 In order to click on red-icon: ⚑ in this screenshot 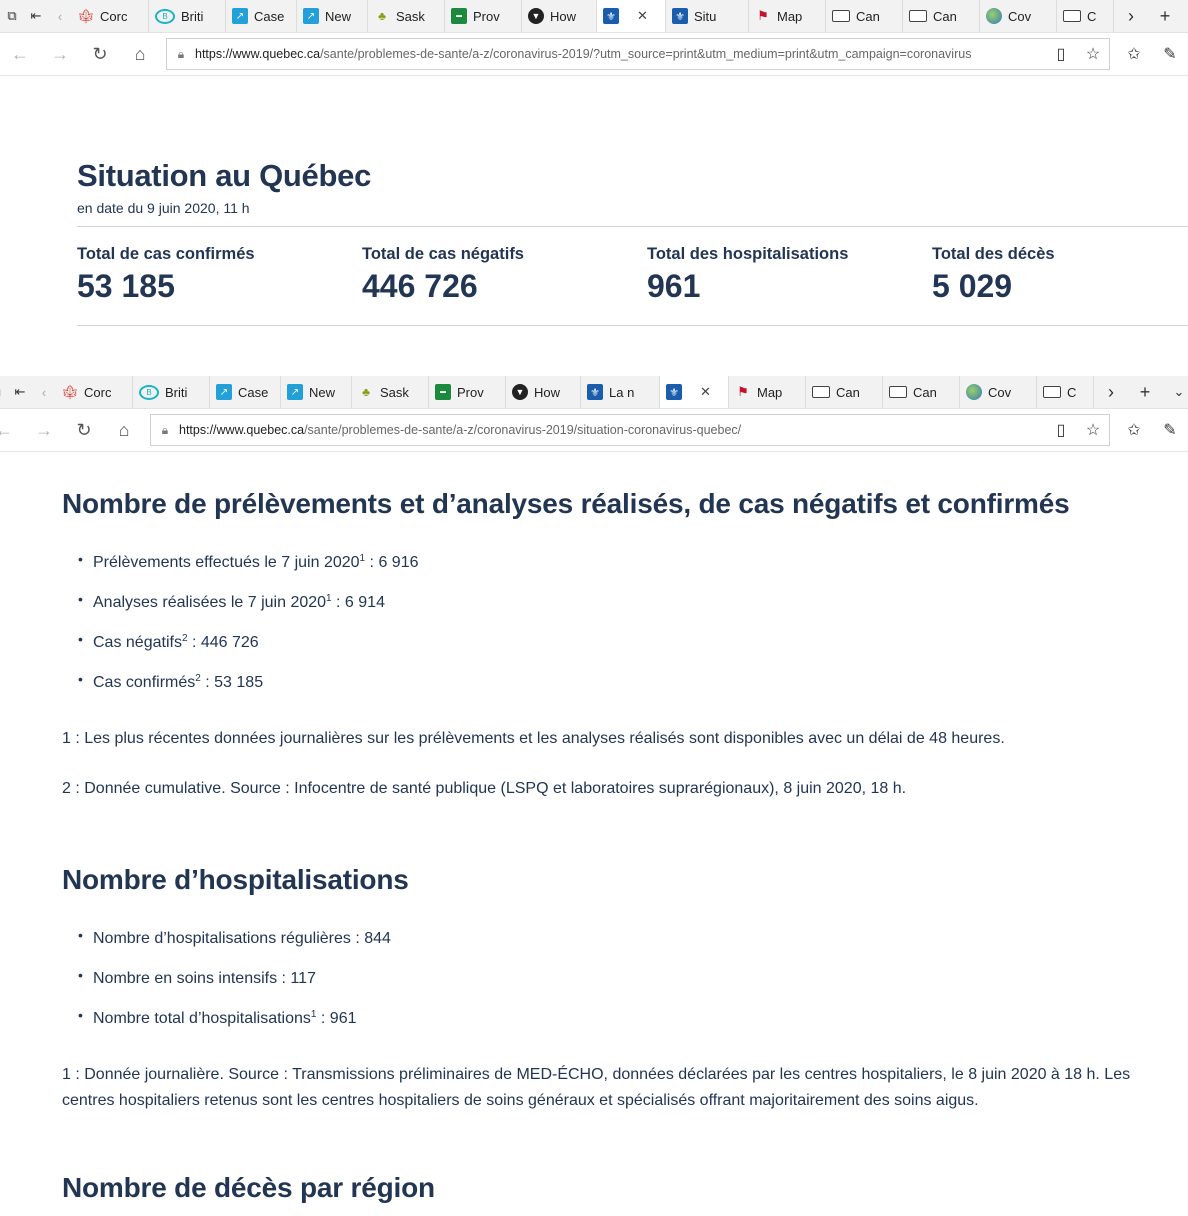, I will do `click(743, 391)`.